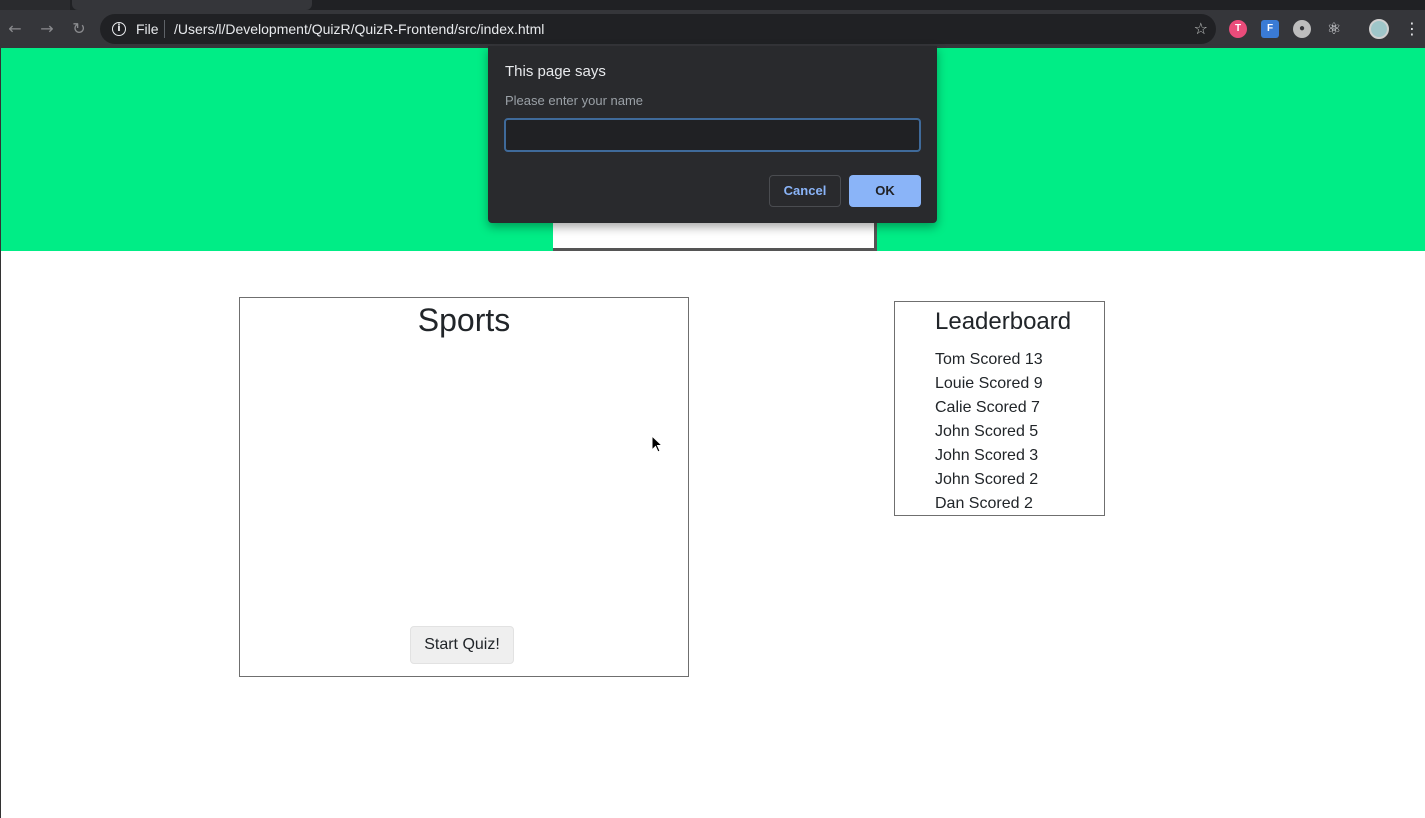 The width and height of the screenshot is (1425, 818). I want to click on url-scheme: File, so click(147, 29).